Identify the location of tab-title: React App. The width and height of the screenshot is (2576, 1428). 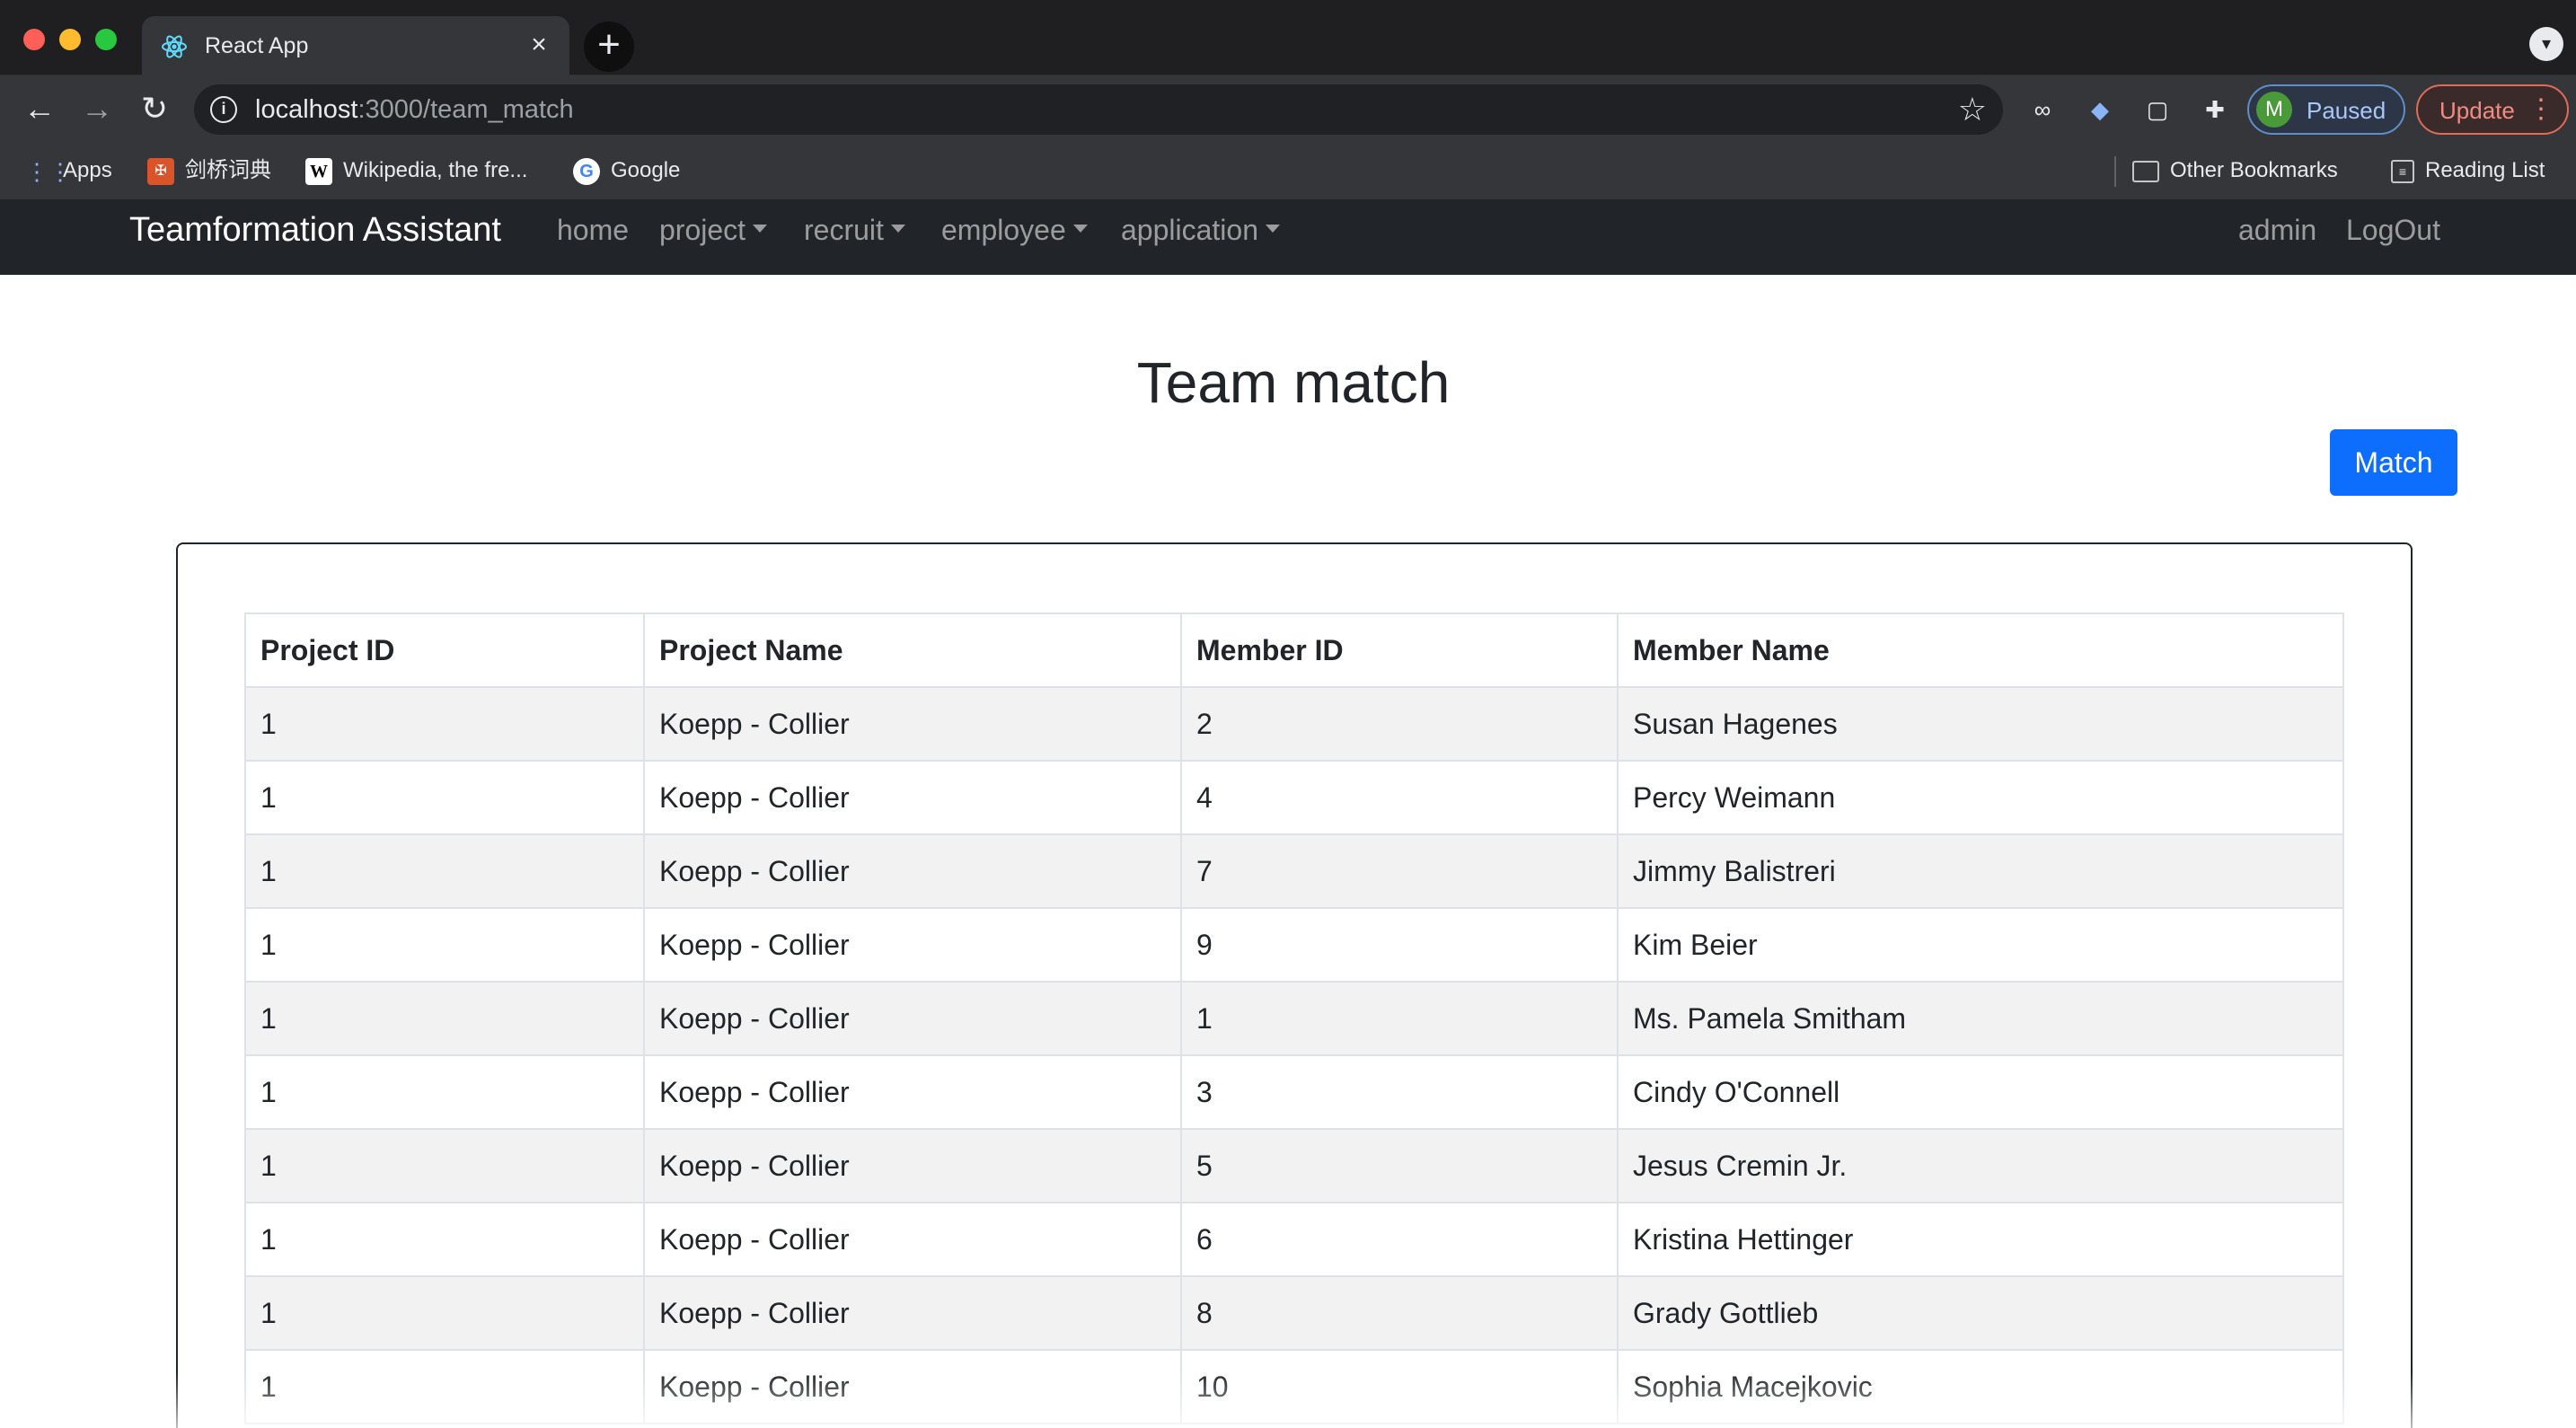
(257, 45).